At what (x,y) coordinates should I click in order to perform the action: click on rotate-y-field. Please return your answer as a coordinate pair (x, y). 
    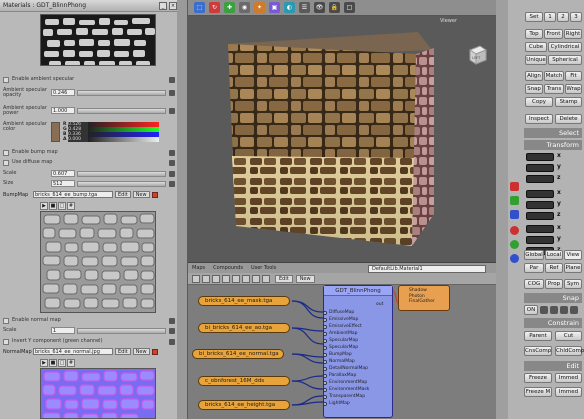
    Looking at the image, I should click on (540, 205).